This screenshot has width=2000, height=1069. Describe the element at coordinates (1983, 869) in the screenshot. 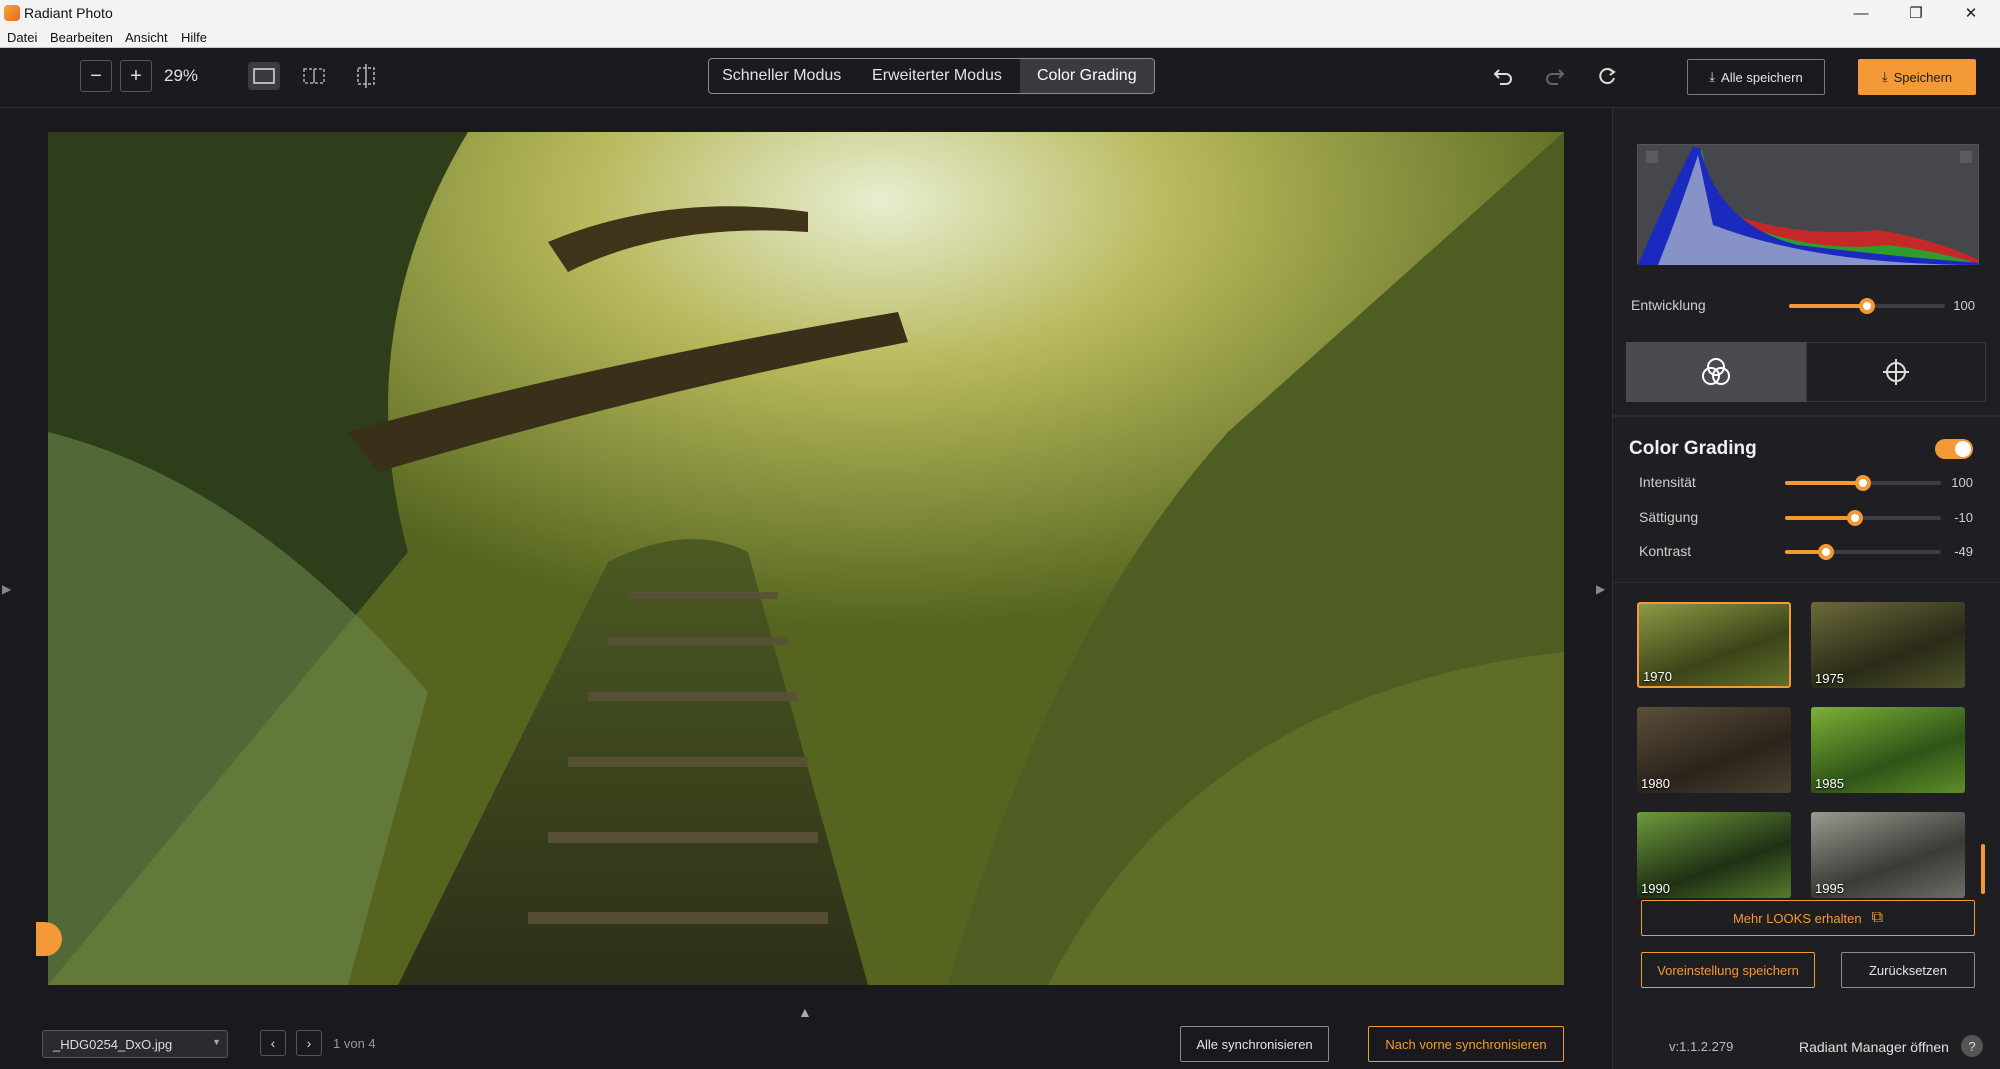

I see `looks-scrollbar` at that location.